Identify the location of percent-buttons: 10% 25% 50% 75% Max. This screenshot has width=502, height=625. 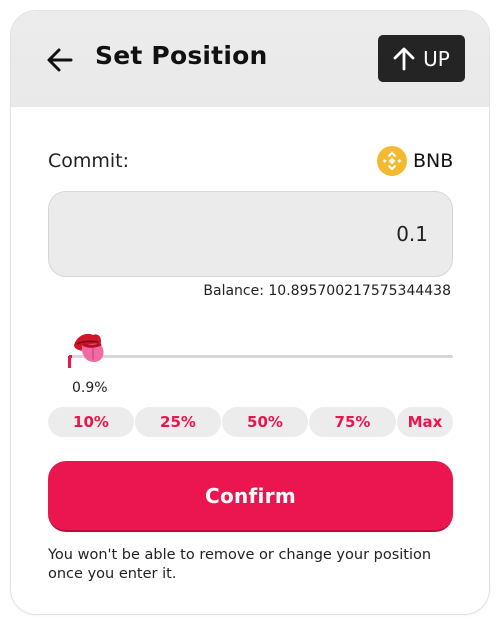
(250, 422).